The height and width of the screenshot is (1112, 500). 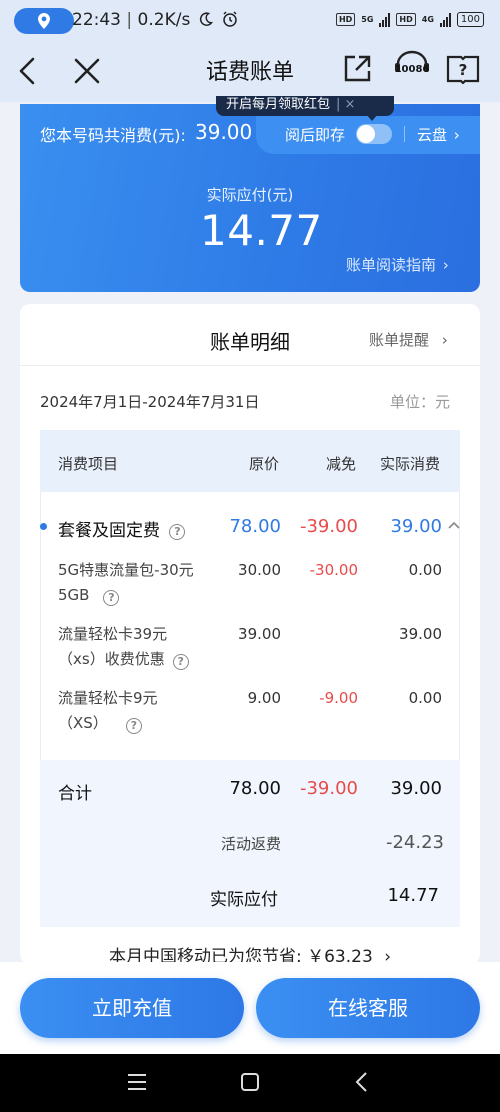 I want to click on total-actual: 39.00, so click(x=416, y=788).